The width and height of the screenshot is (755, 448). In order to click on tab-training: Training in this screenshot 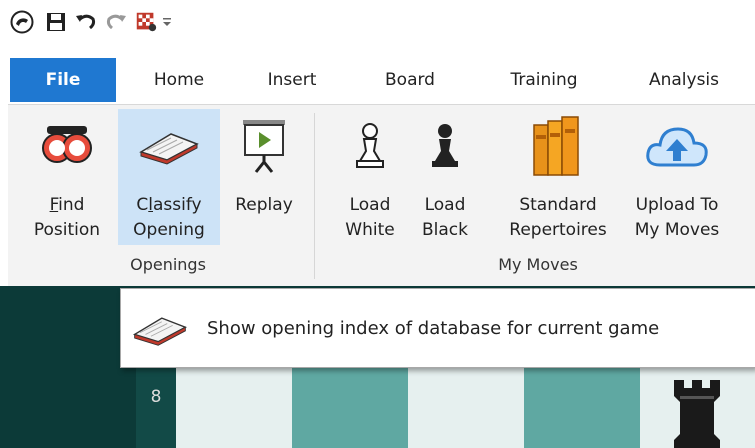, I will do `click(544, 80)`.